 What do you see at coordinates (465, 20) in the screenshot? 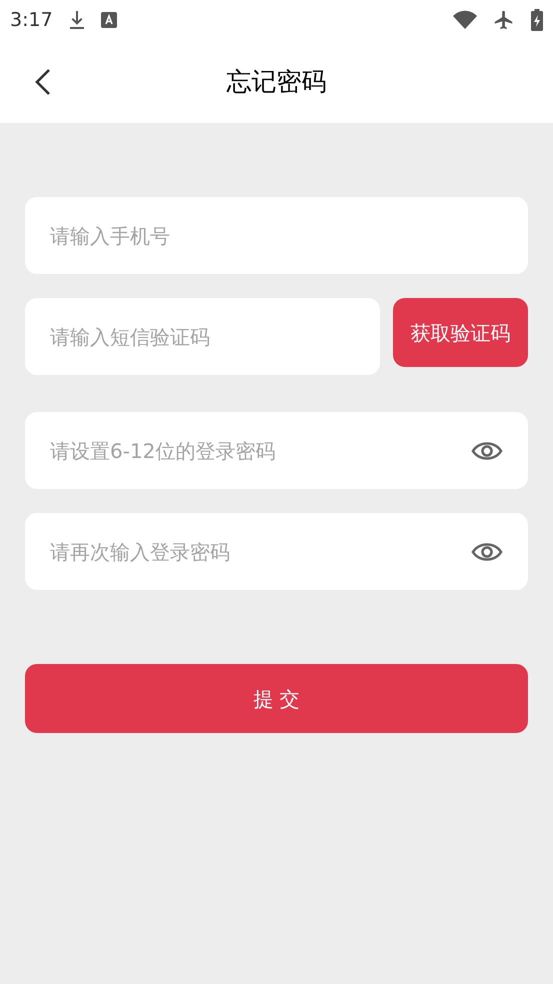
I see `wifi-icon` at bounding box center [465, 20].